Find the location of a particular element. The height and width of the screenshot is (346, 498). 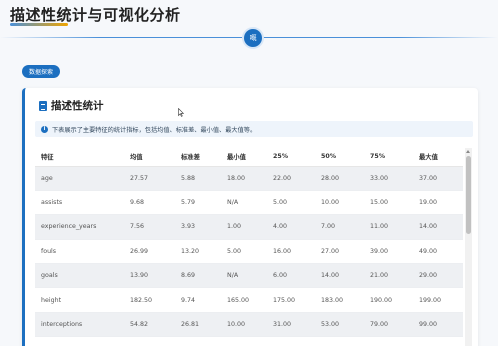

table-cell: 1.00 is located at coordinates (244, 227).